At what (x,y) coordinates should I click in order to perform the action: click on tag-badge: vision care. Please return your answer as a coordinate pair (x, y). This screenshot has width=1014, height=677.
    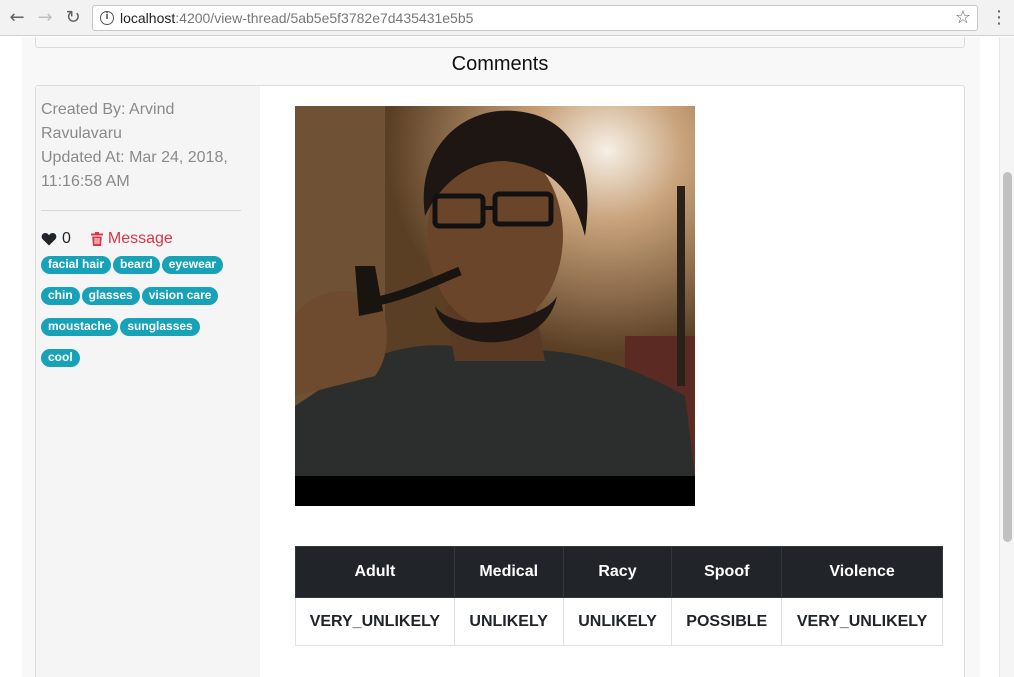
    Looking at the image, I should click on (180, 296).